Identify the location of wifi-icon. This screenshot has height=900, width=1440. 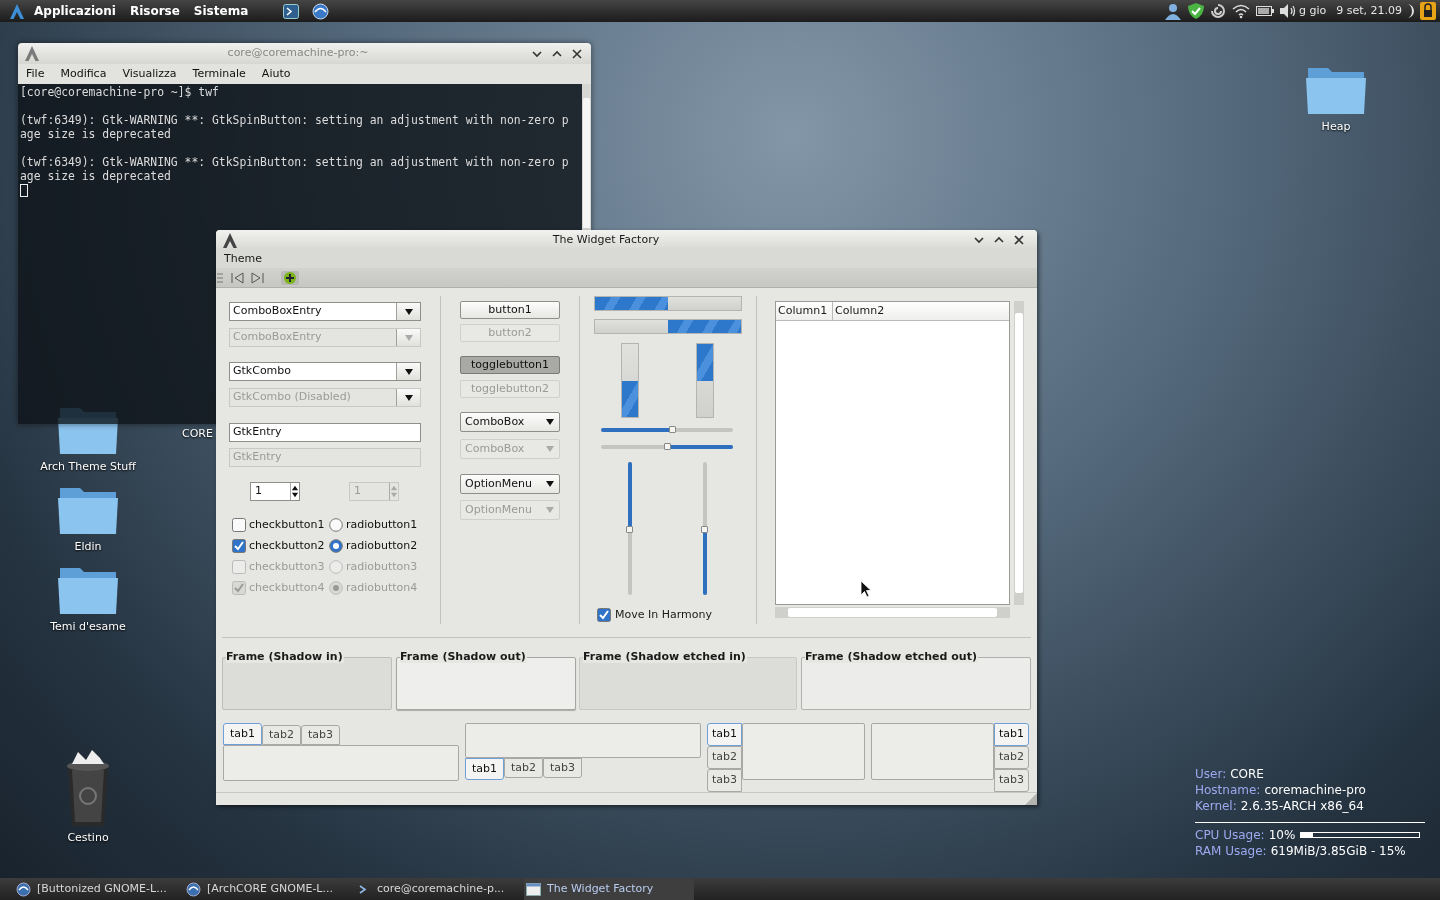
(1240, 11).